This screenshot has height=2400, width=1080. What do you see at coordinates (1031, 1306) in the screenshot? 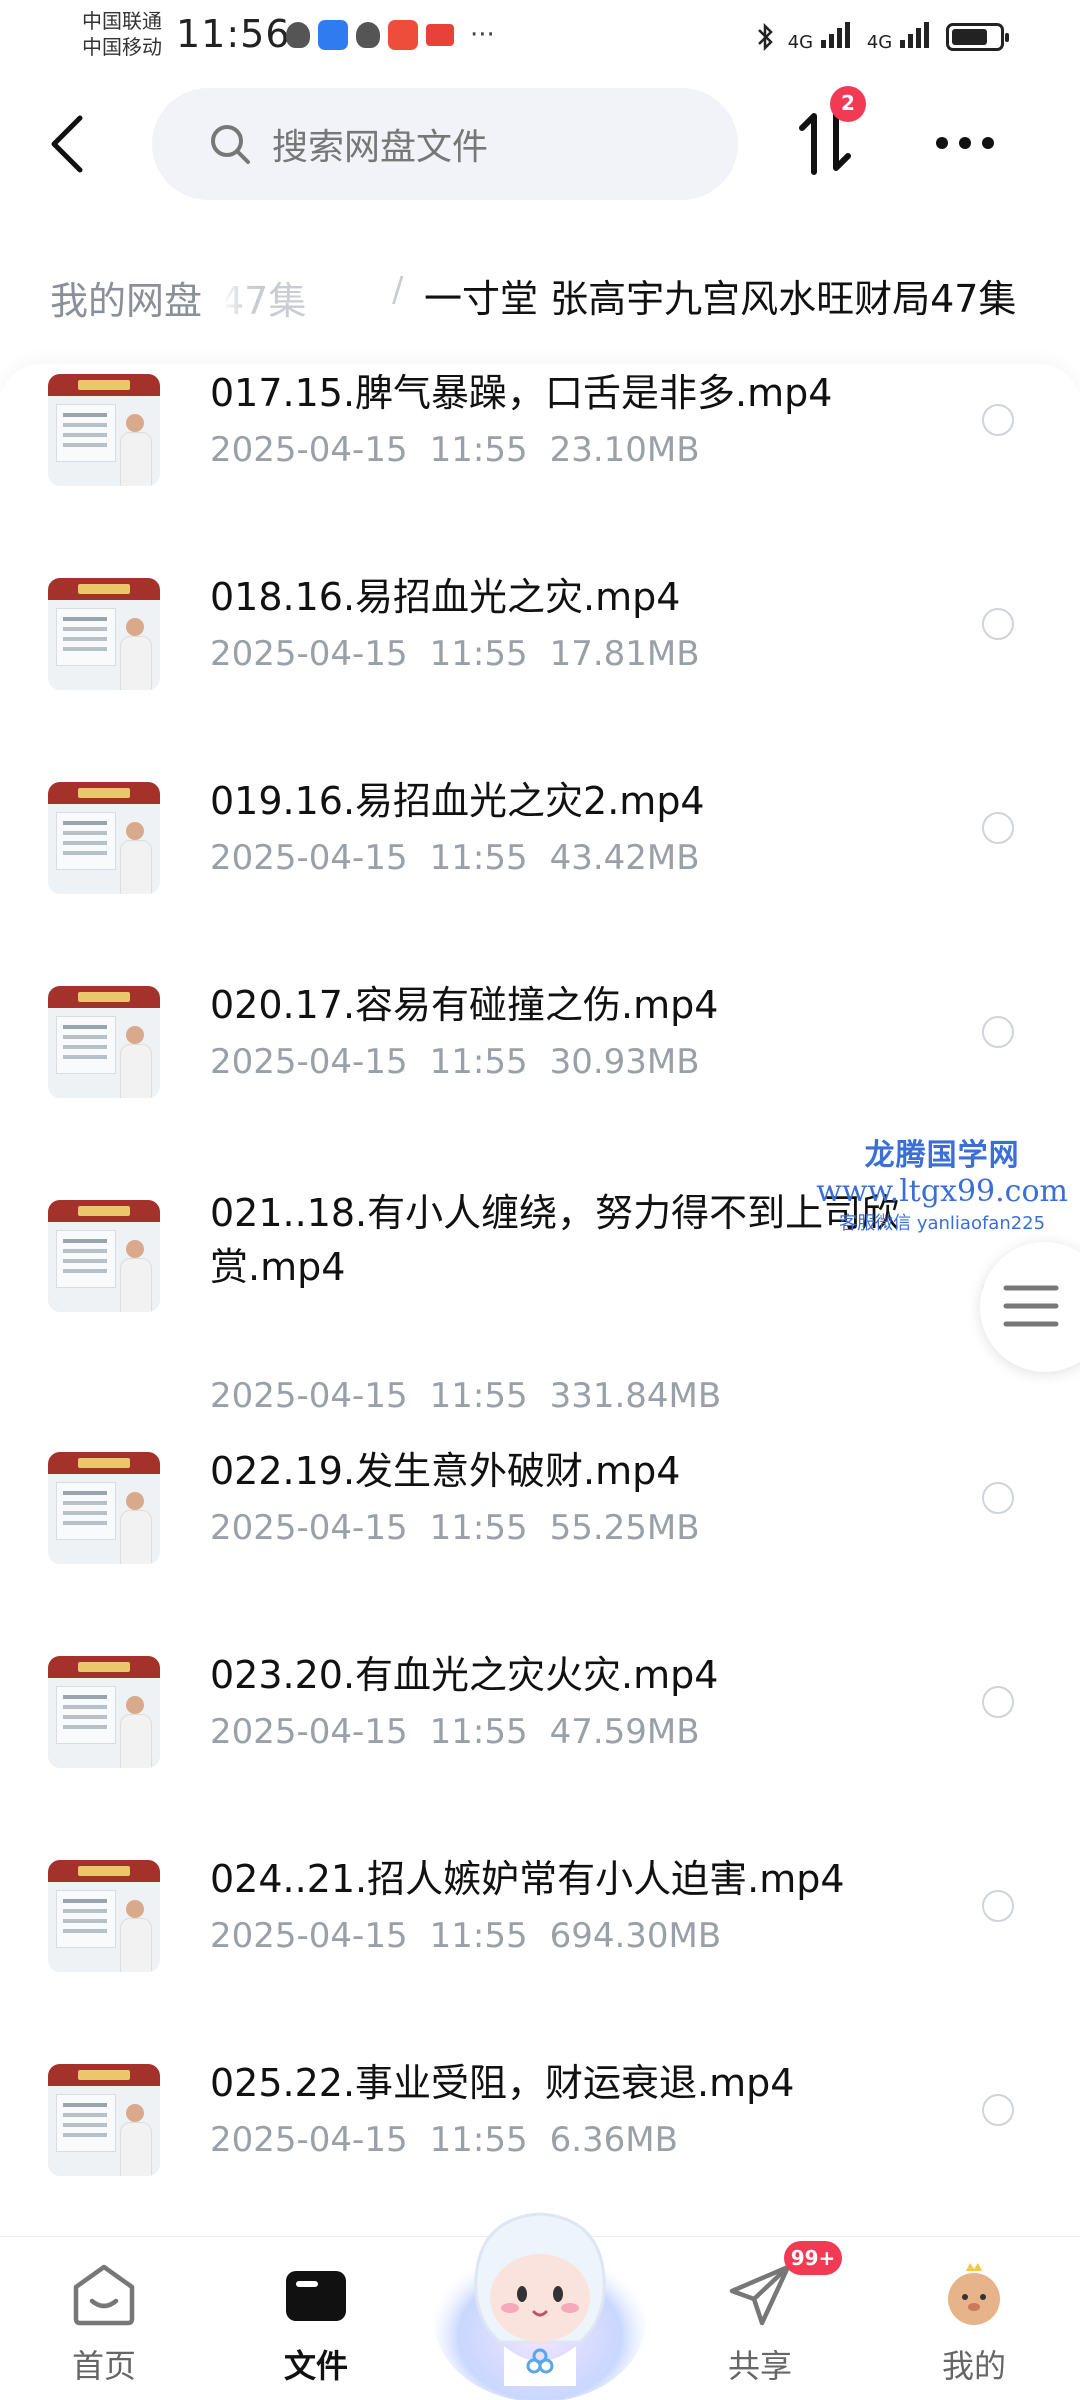
I see `menu-icon` at bounding box center [1031, 1306].